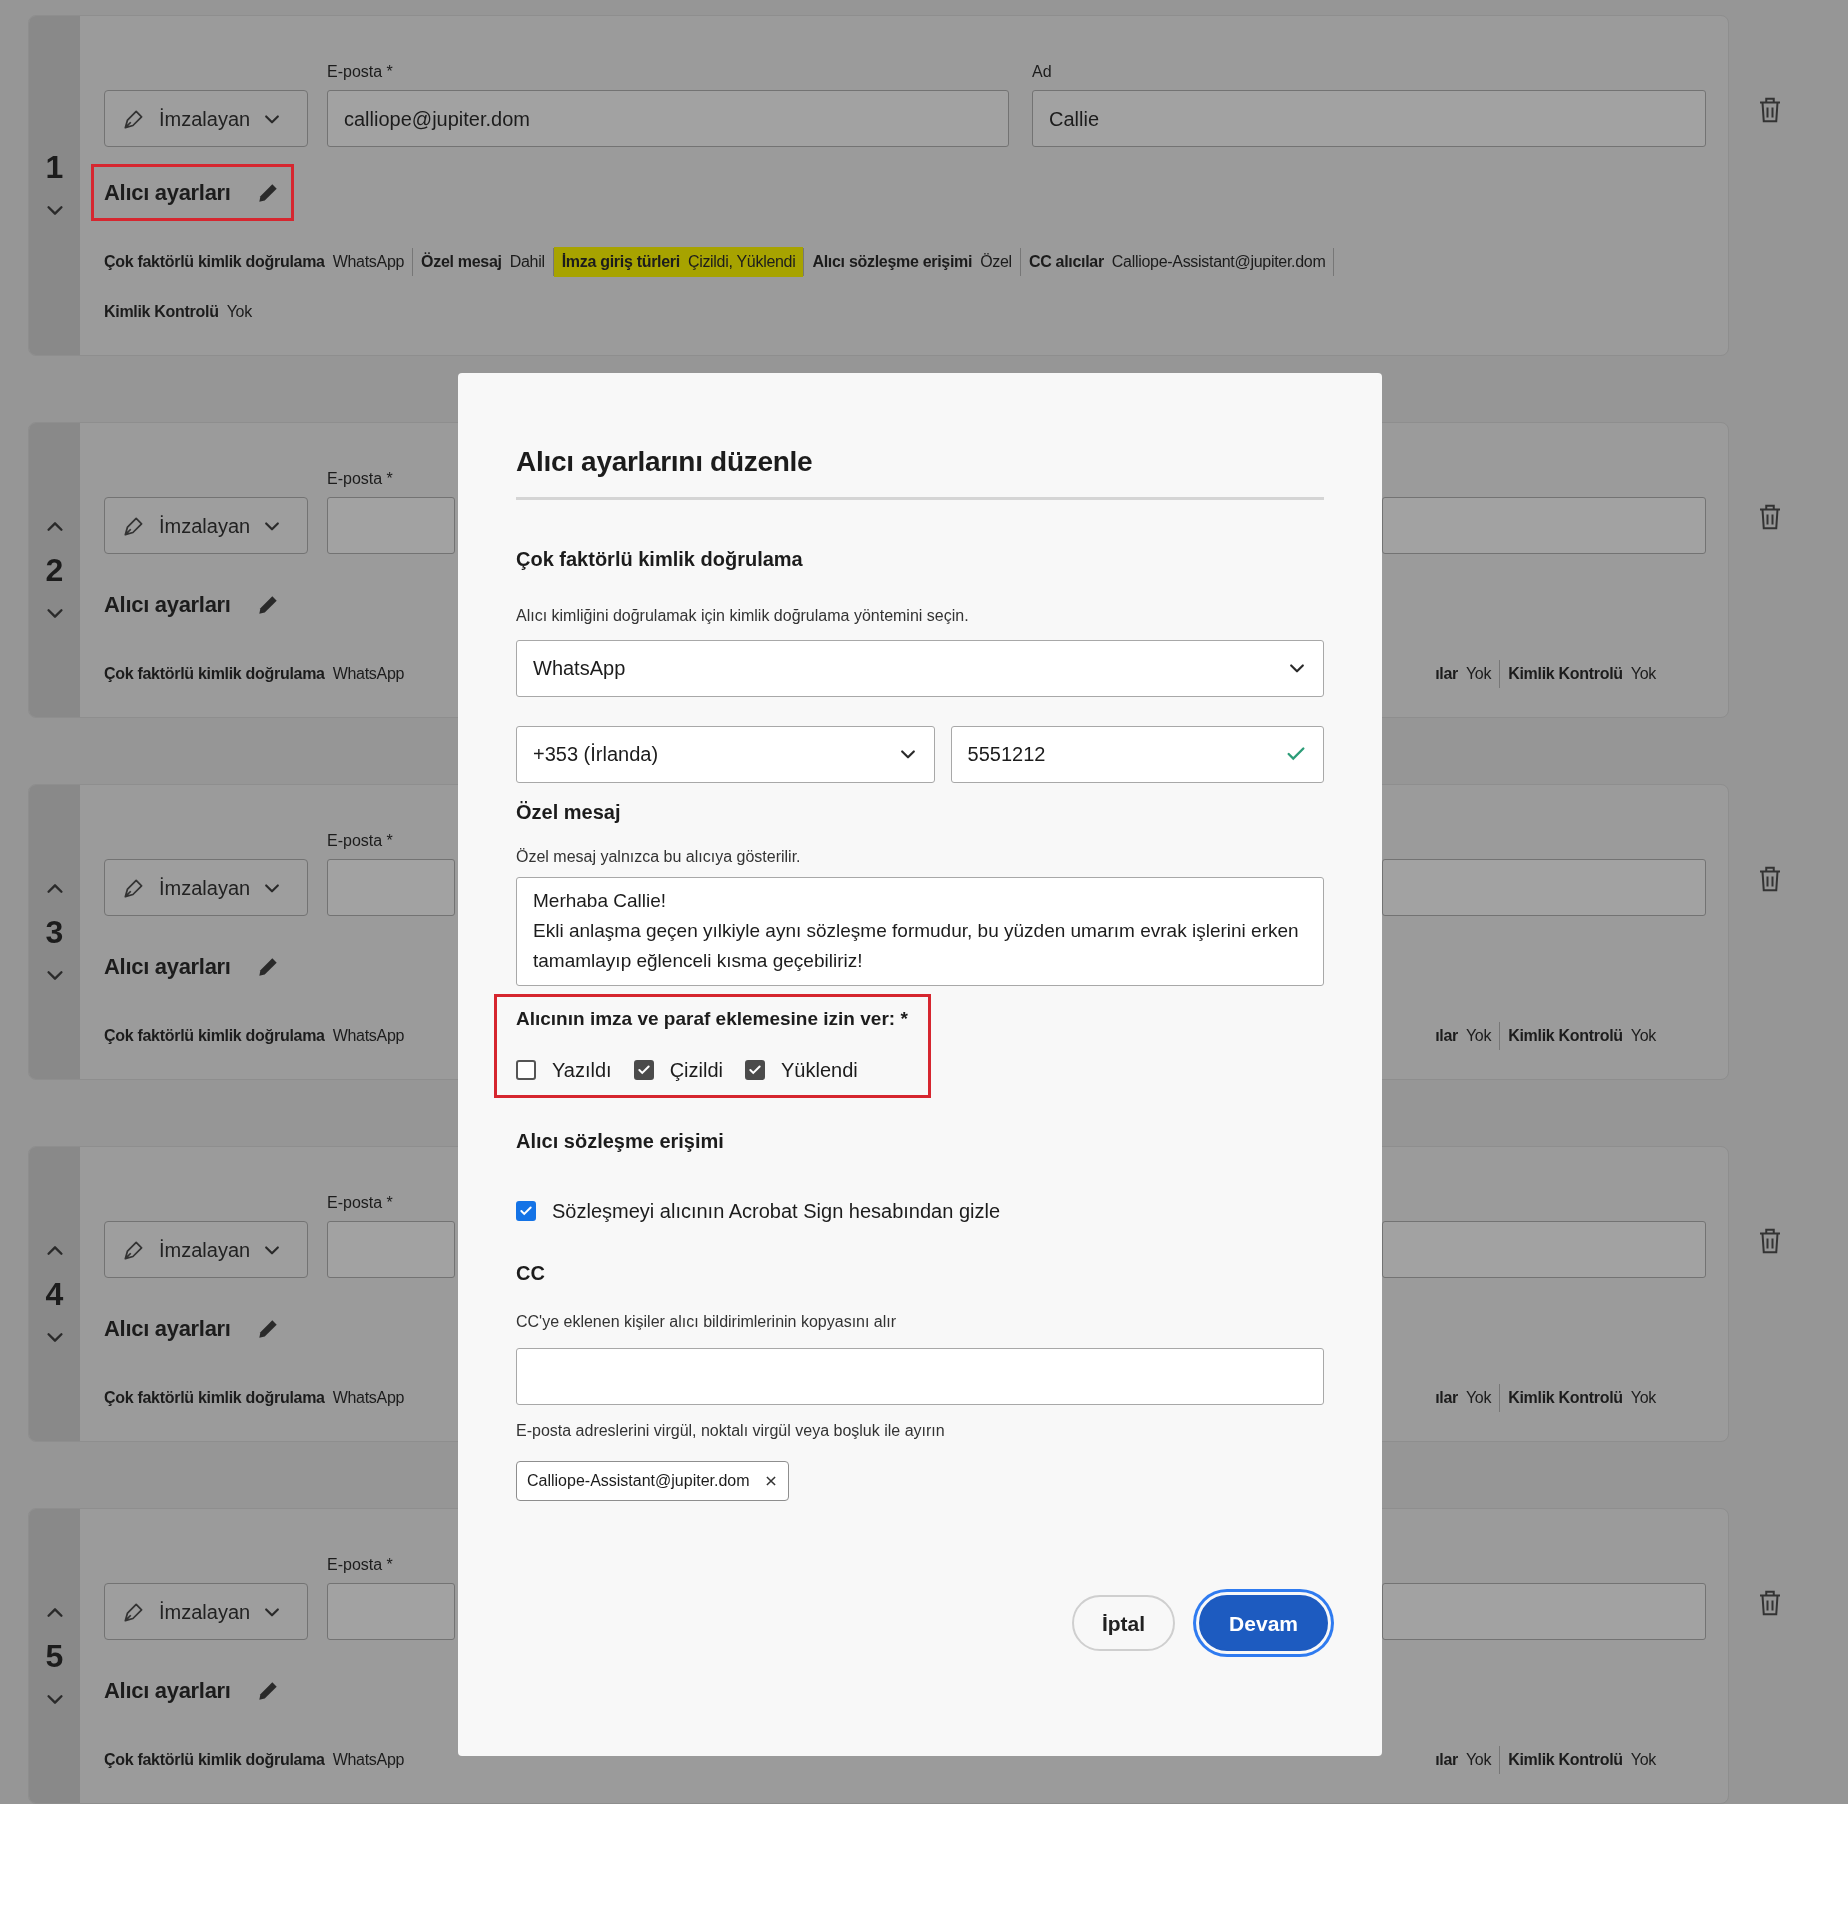 The width and height of the screenshot is (1848, 1917). What do you see at coordinates (1066, 262) in the screenshot?
I see `summary-label: CC alıcılar` at bounding box center [1066, 262].